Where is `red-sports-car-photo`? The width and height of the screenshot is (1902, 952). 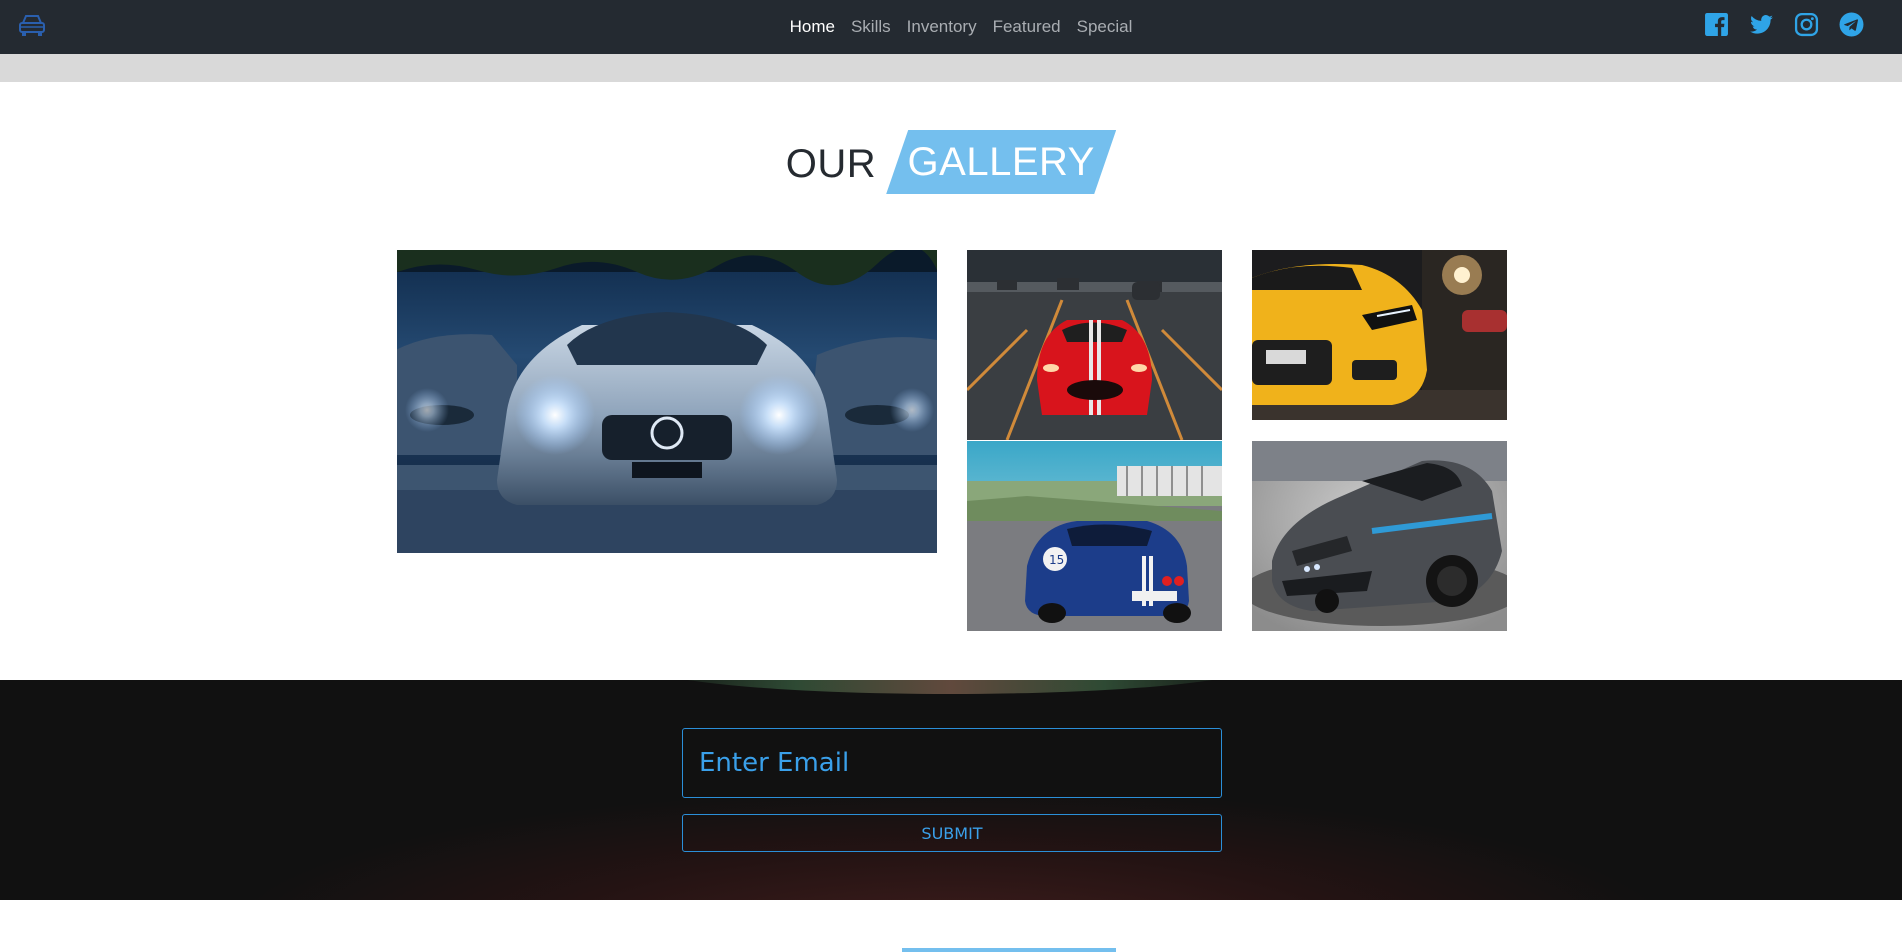 red-sports-car-photo is located at coordinates (1094, 345).